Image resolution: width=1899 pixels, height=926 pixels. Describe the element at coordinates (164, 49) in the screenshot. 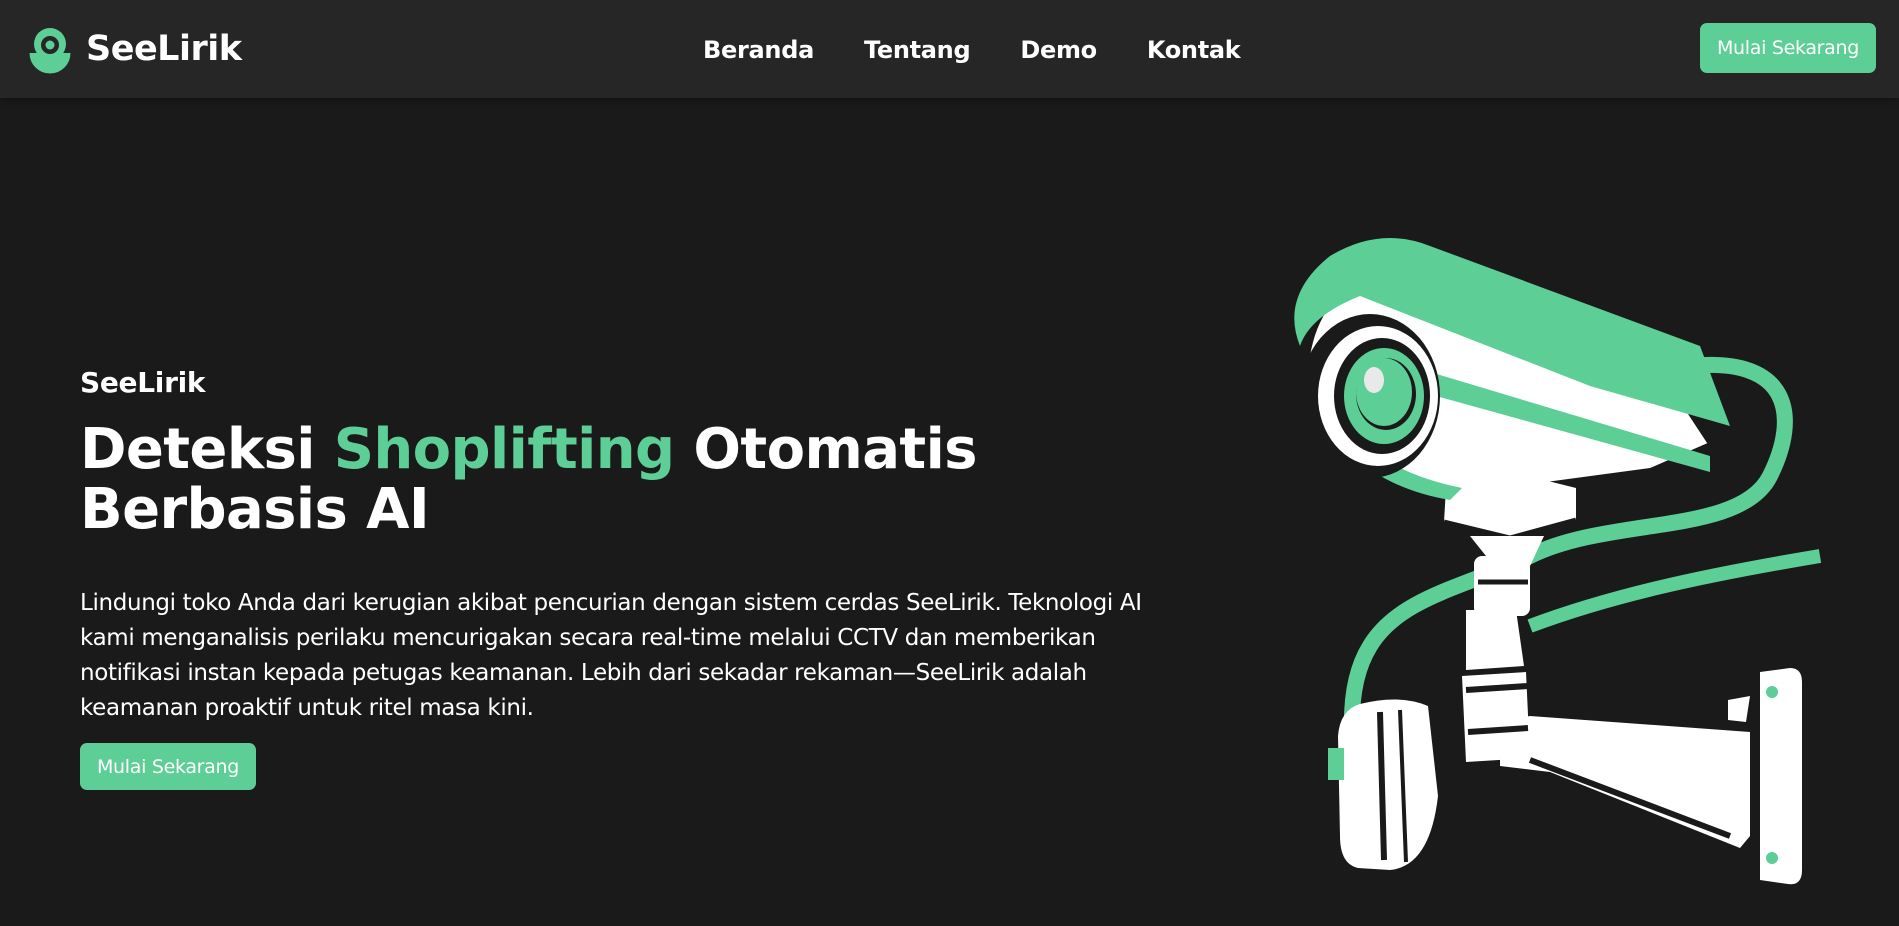

I see `brand-name: SeeLirik` at that location.